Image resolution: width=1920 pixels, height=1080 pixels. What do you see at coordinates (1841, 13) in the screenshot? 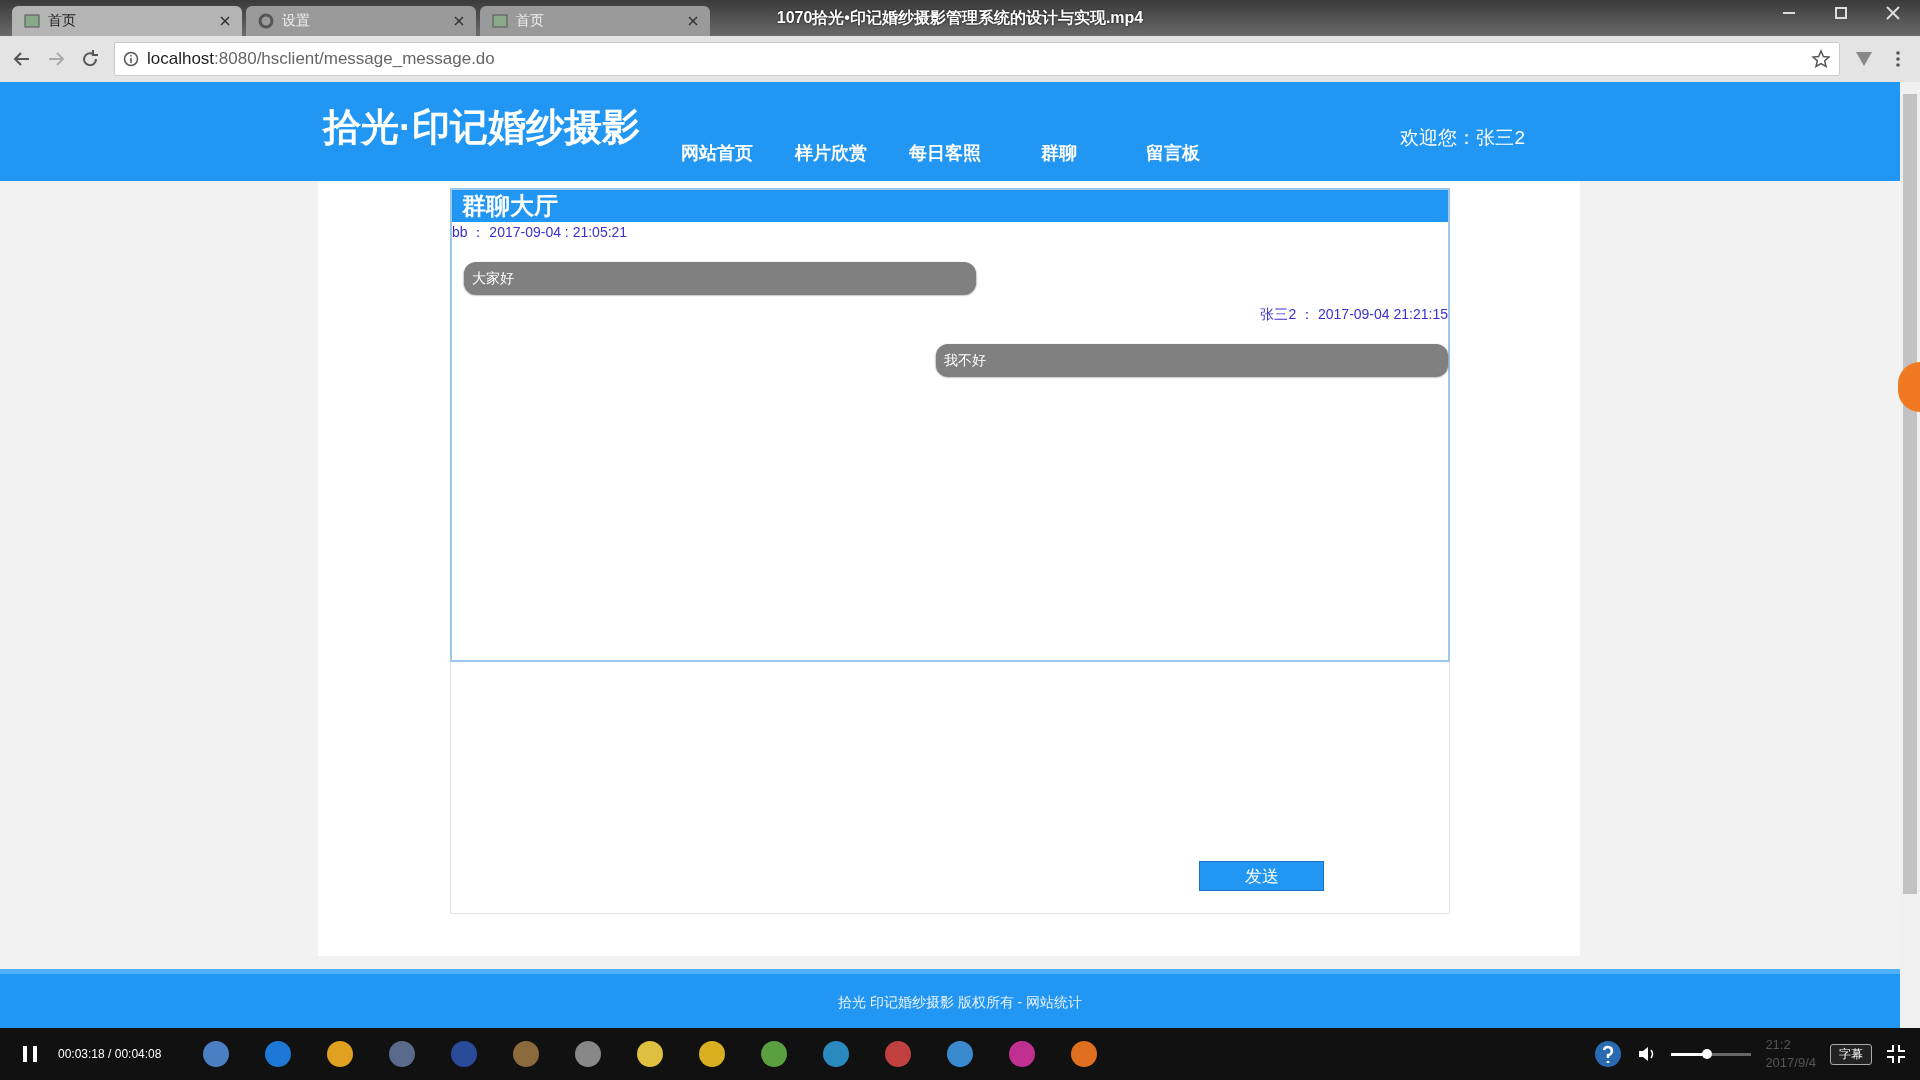
I see `restore-icon` at bounding box center [1841, 13].